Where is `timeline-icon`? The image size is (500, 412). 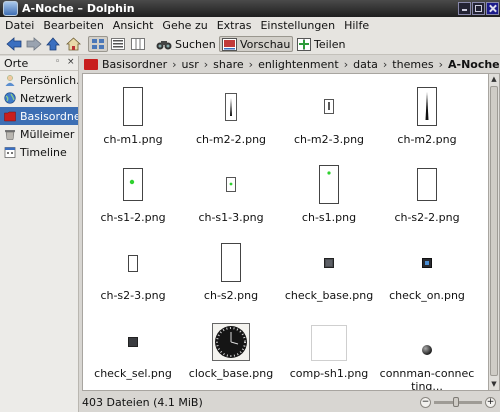
timeline-icon is located at coordinates (10, 152).